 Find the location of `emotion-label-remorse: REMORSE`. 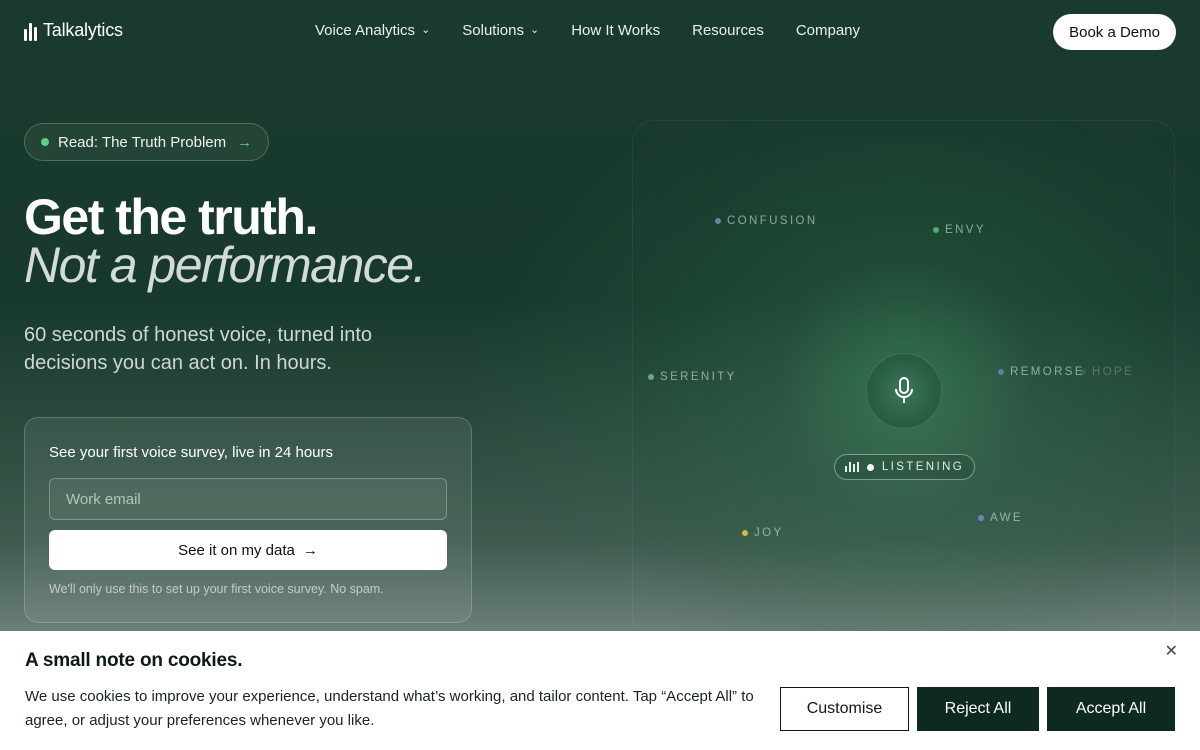

emotion-label-remorse: REMORSE is located at coordinates (1041, 372).